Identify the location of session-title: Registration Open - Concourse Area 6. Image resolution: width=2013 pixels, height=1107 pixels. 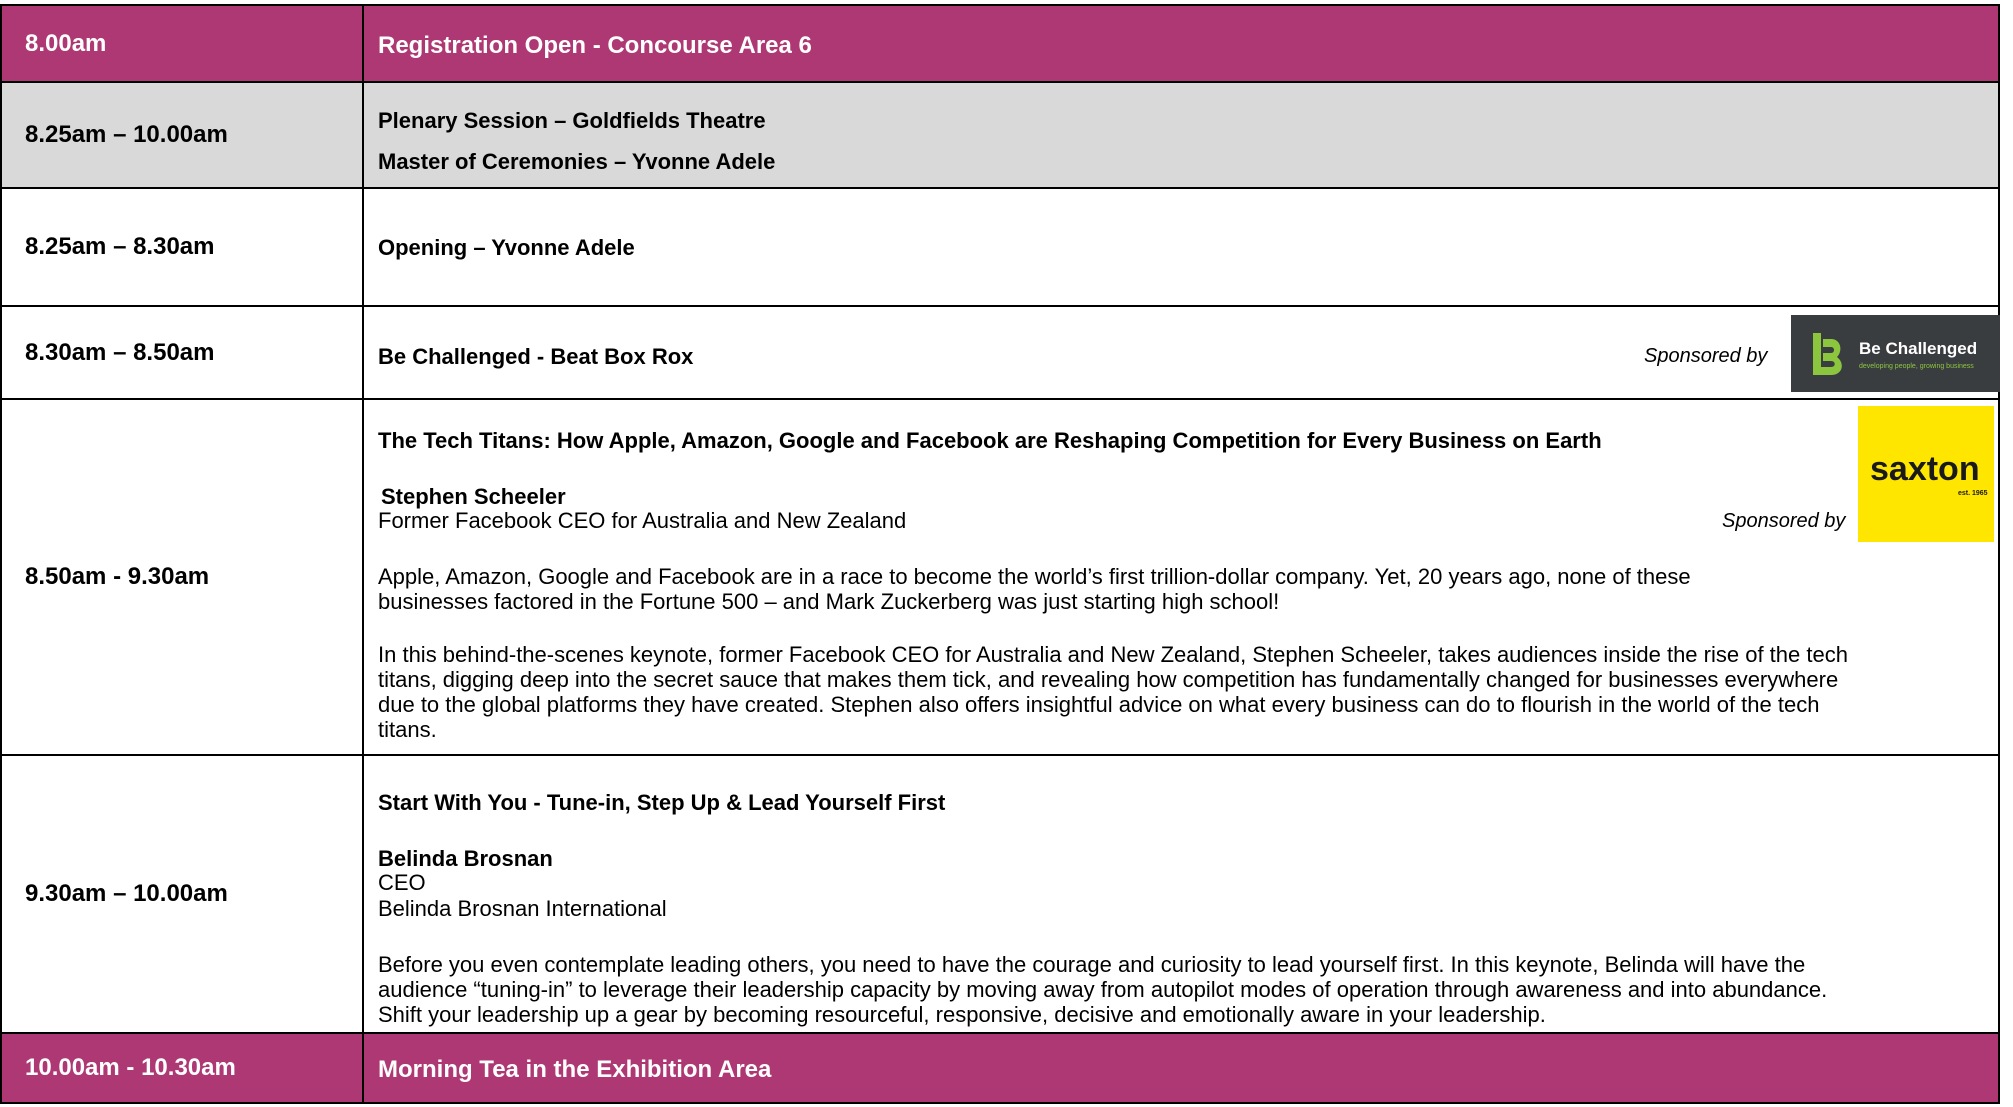
(595, 45).